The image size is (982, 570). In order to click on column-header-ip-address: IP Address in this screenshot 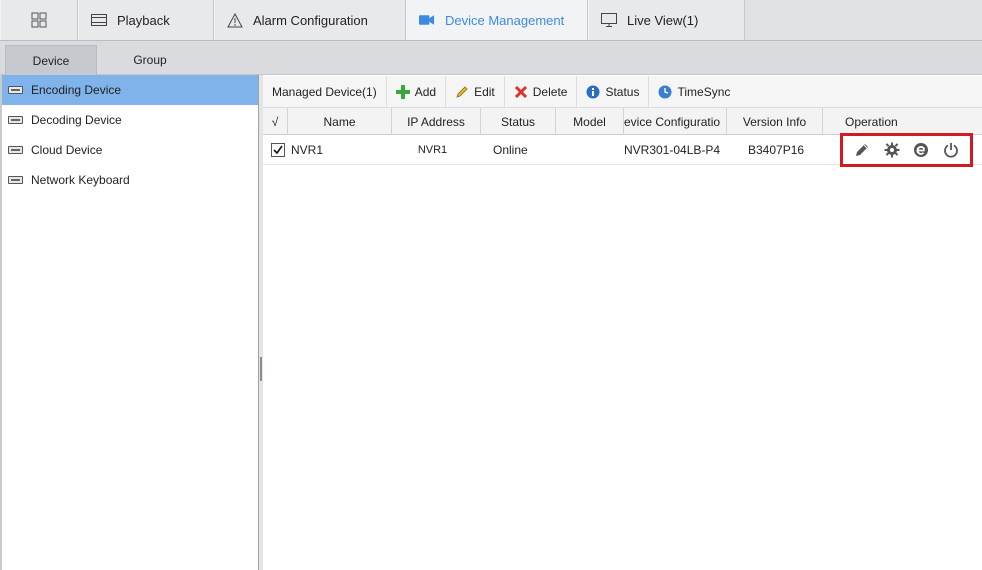, I will do `click(436, 121)`.